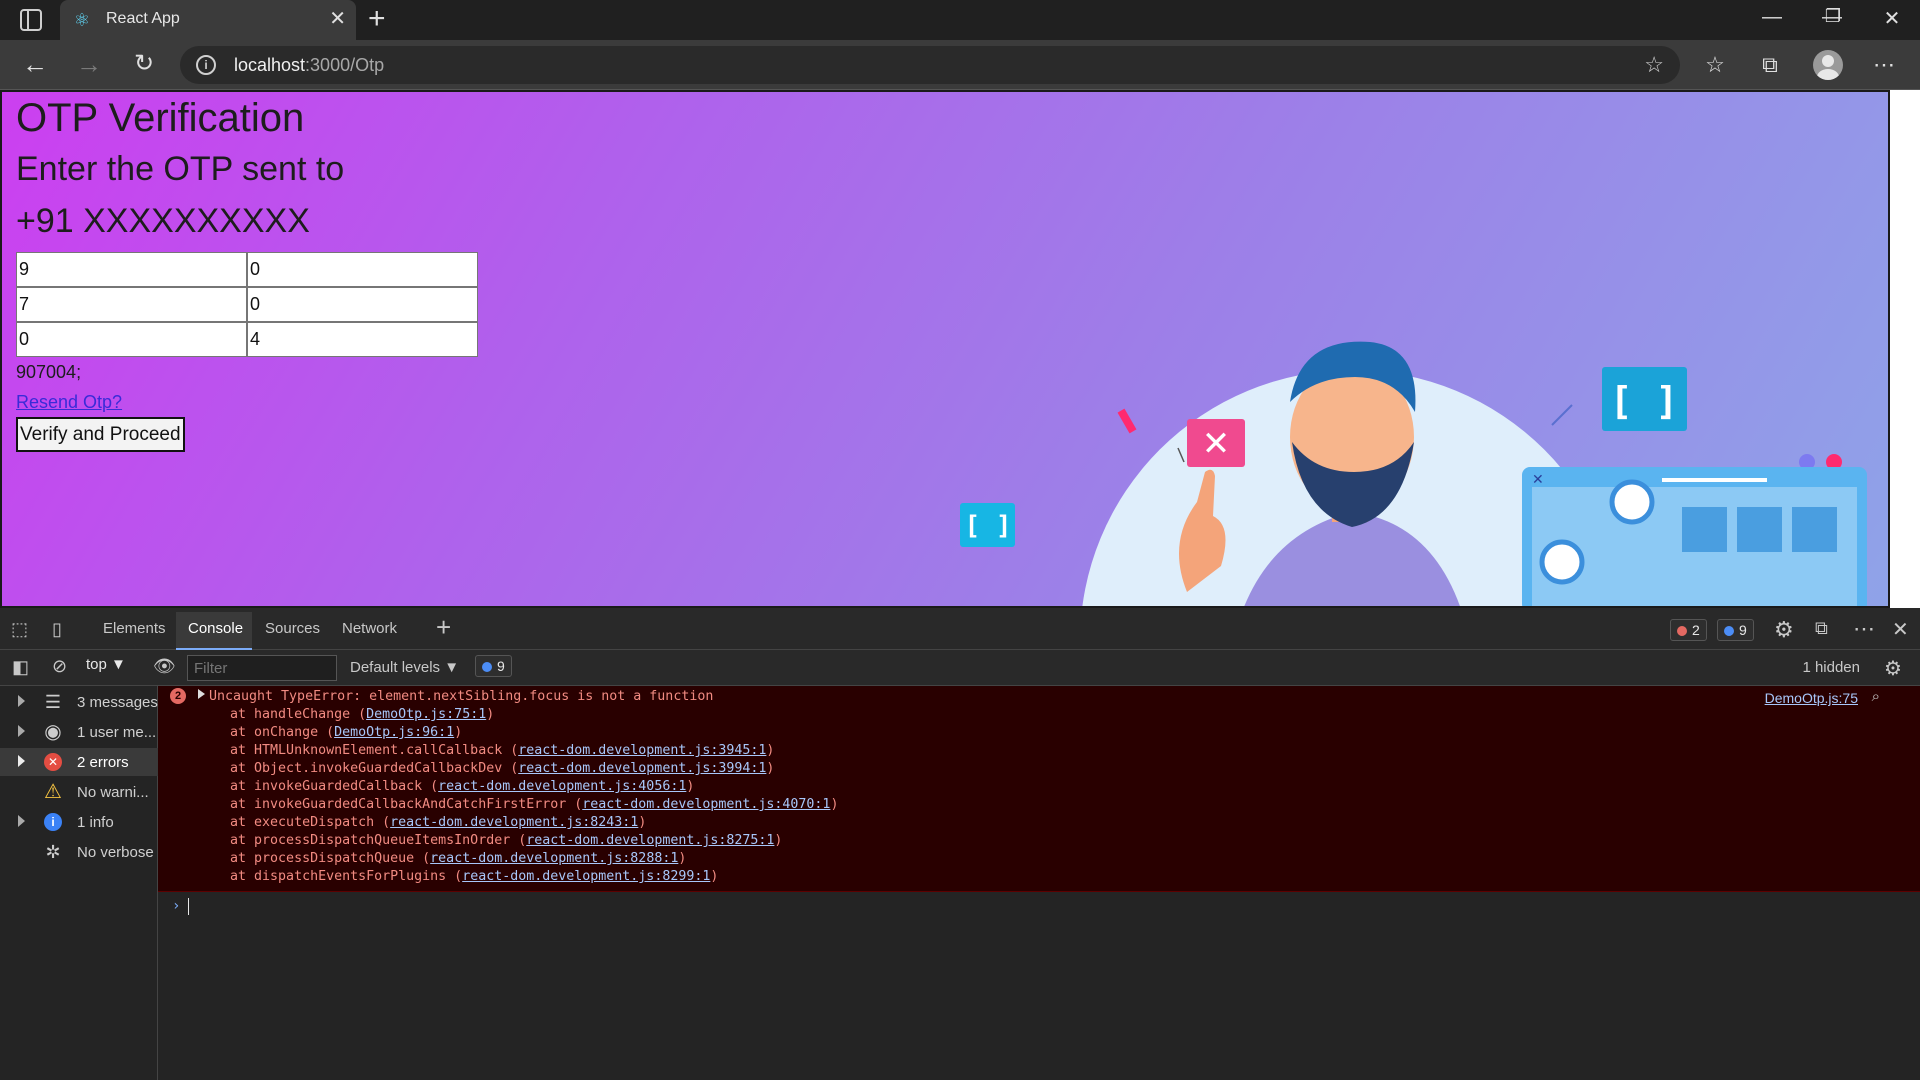  What do you see at coordinates (57, 629) in the screenshot?
I see `device-toolbar-icon: ▯` at bounding box center [57, 629].